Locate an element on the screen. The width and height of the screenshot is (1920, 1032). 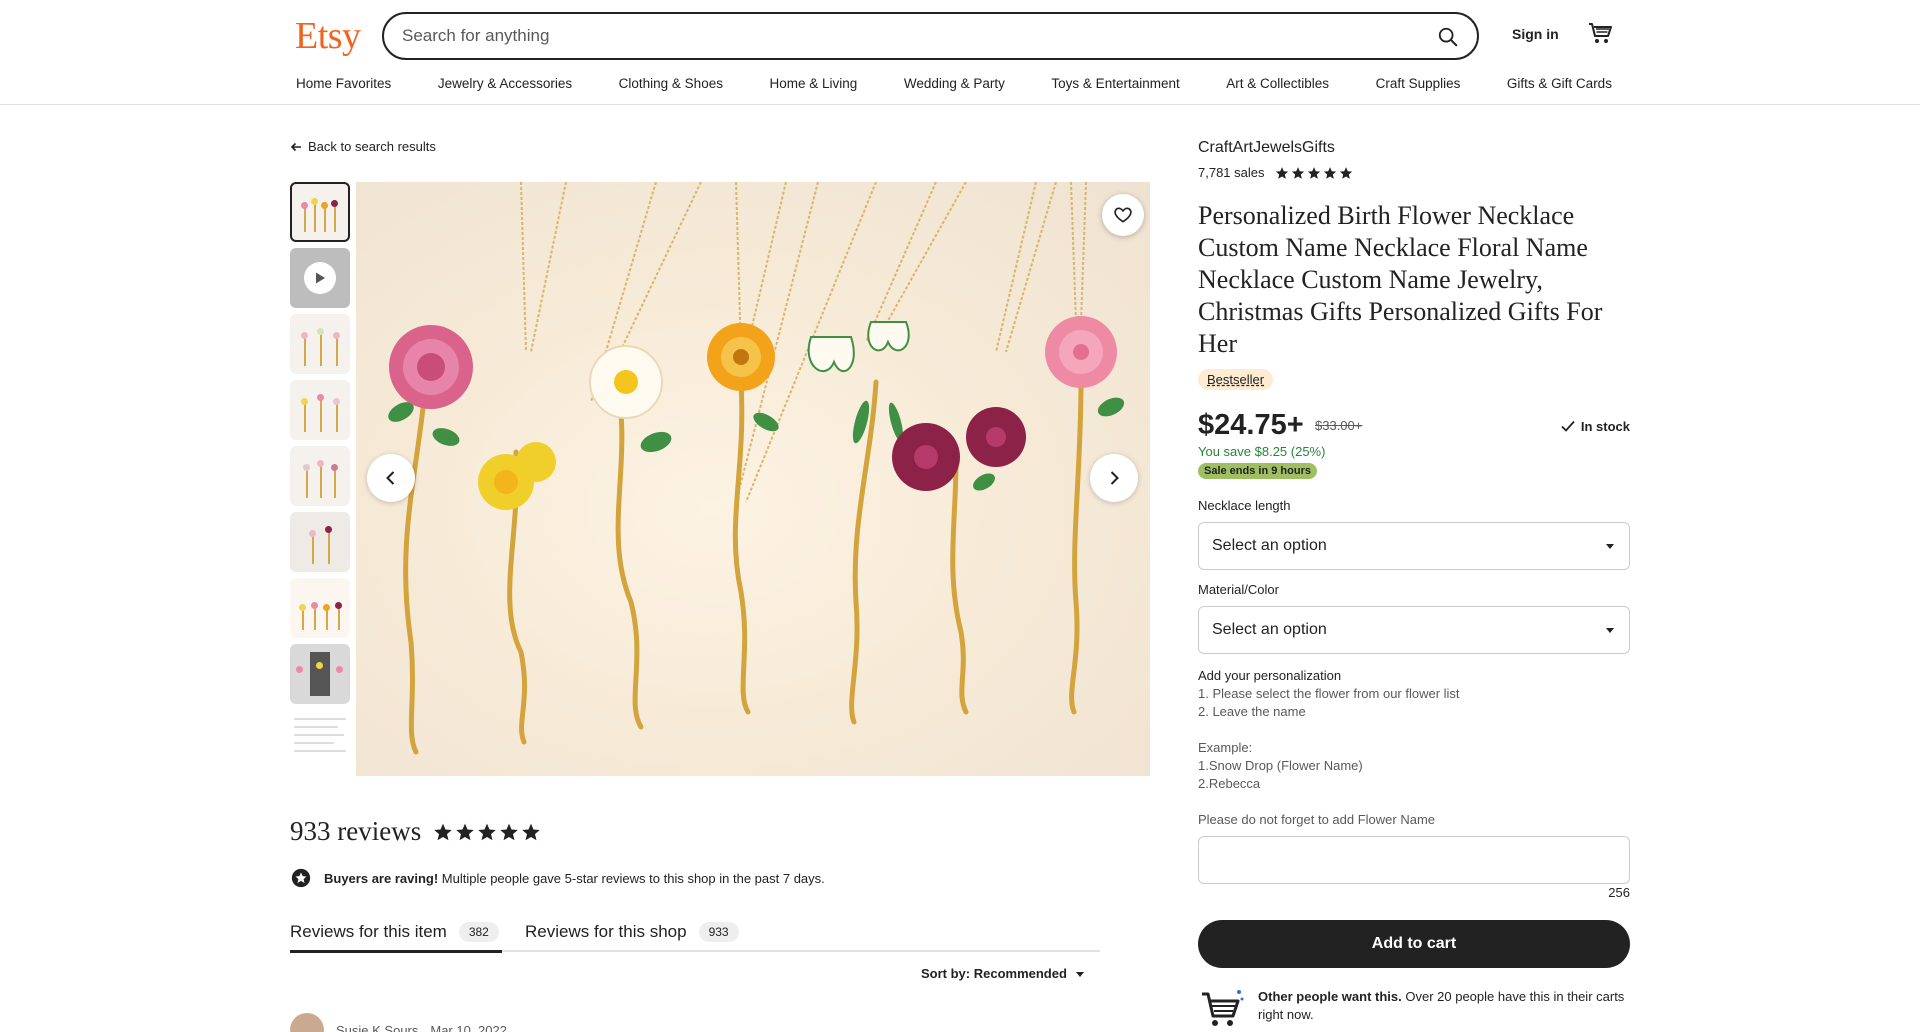
necklace-length-select: Select an option is located at coordinates (1414, 546).